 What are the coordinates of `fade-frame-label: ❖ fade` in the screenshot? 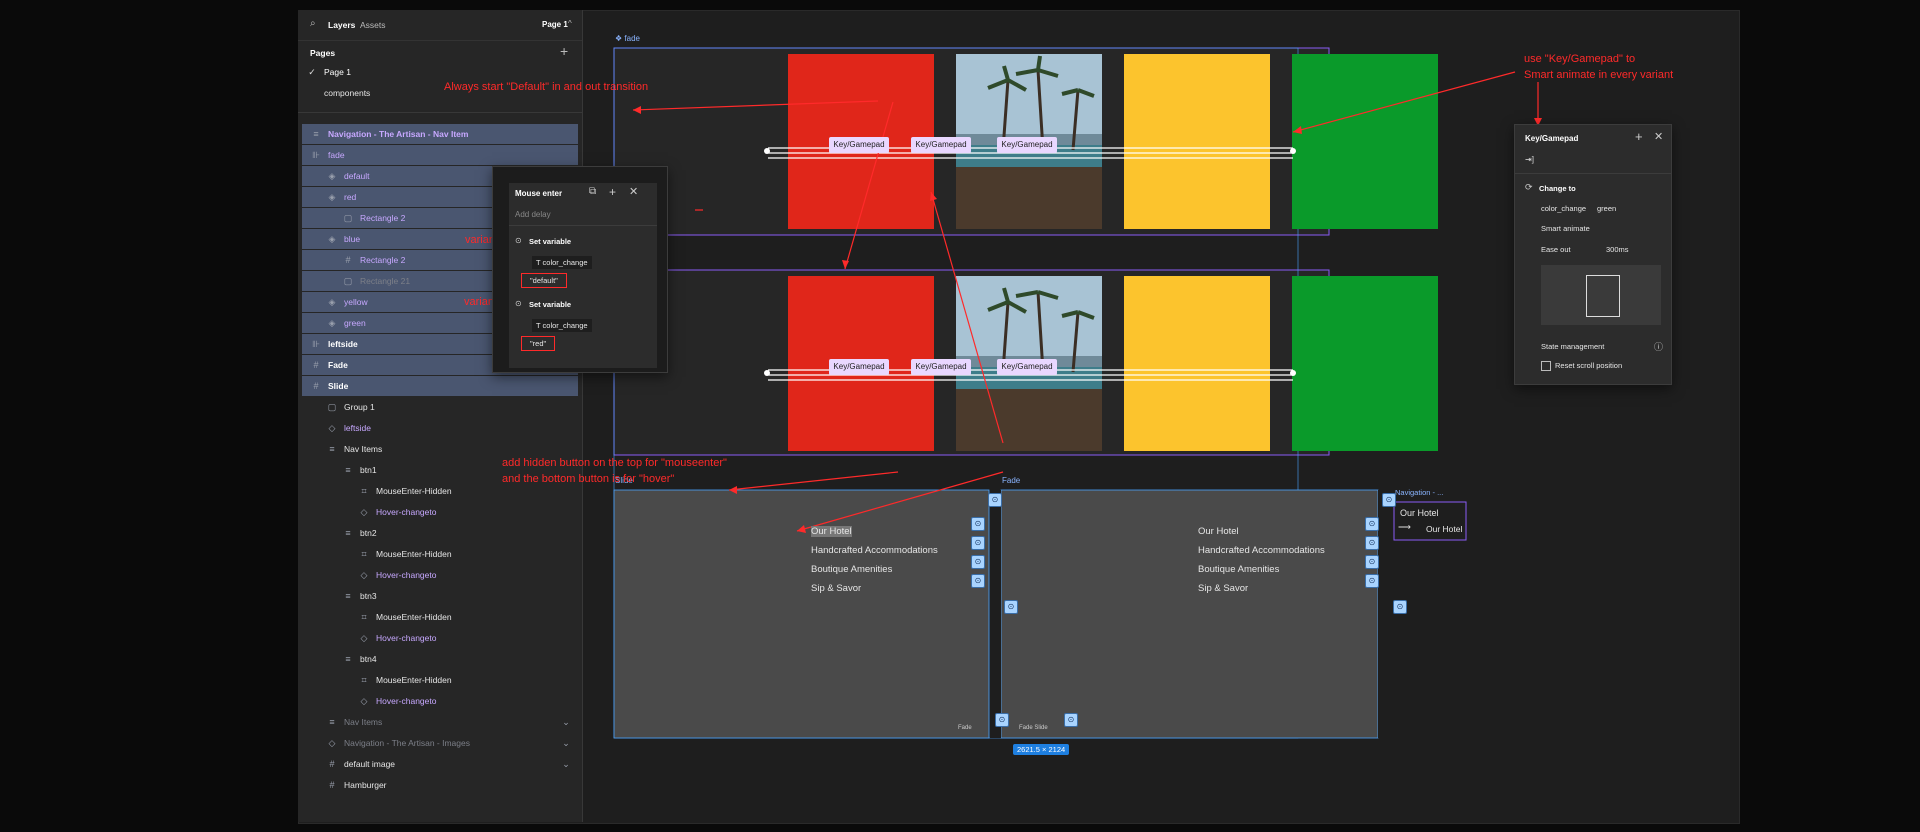 It's located at (627, 38).